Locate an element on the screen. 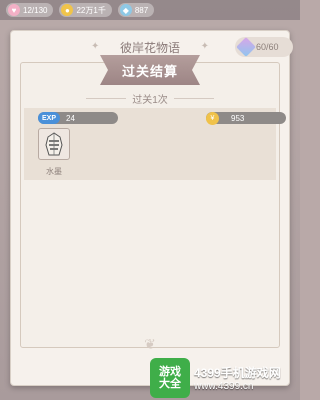  ink-outfit-icon is located at coordinates (54, 144).